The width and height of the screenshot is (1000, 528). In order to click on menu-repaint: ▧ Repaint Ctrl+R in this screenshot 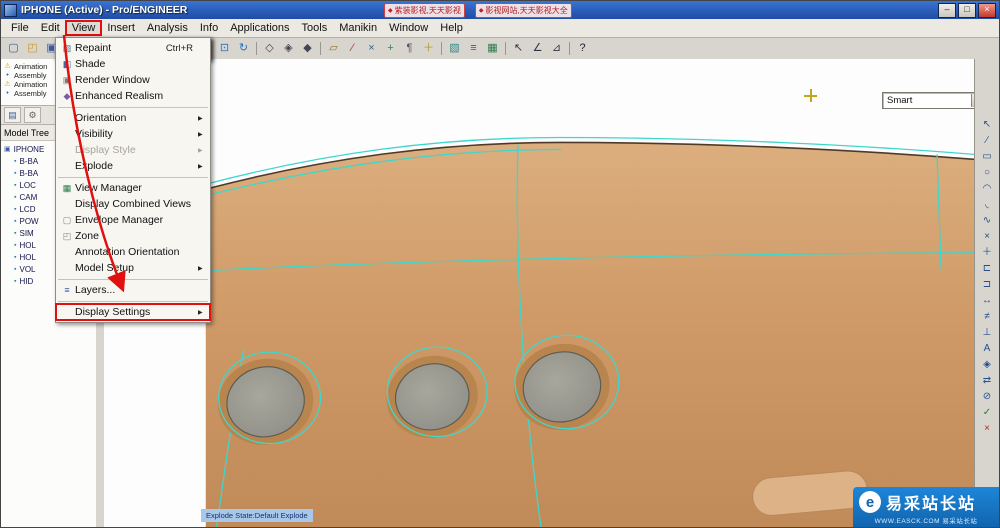, I will do `click(133, 48)`.